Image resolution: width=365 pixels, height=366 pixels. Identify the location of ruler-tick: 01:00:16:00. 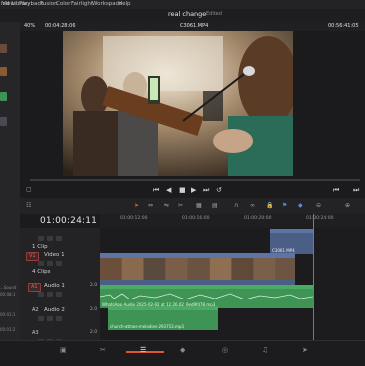
(196, 218).